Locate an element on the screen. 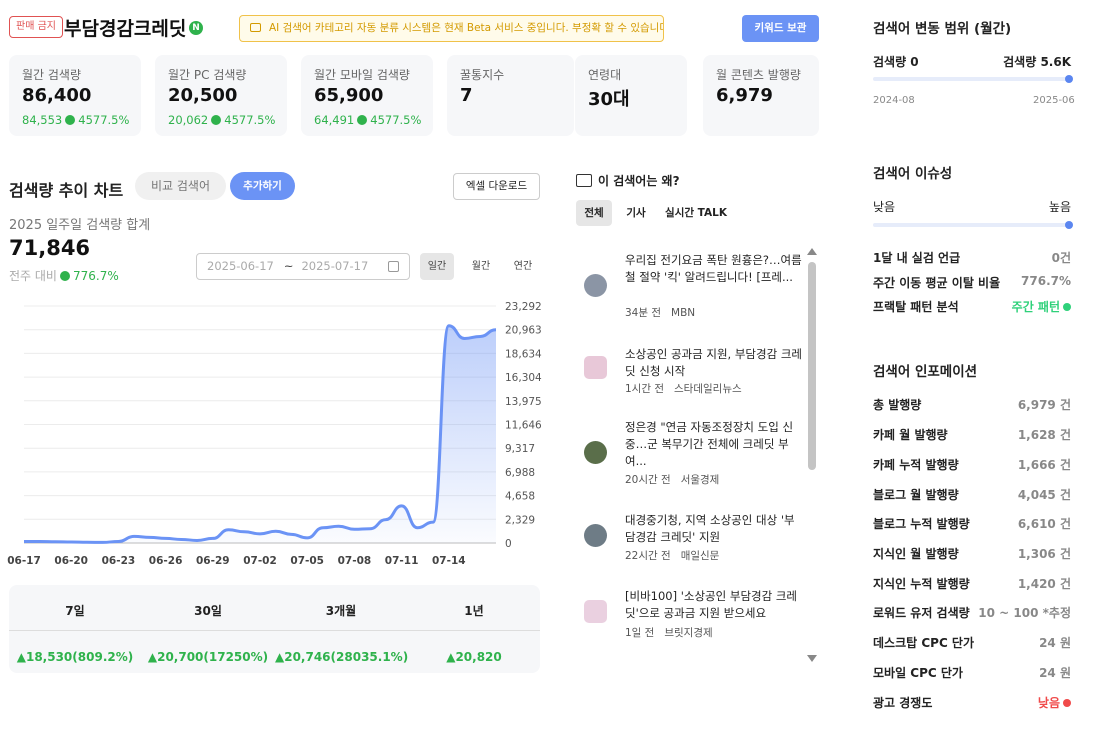 The image size is (1093, 729). info-row-value-text: 6,979 건 is located at coordinates (1044, 405).